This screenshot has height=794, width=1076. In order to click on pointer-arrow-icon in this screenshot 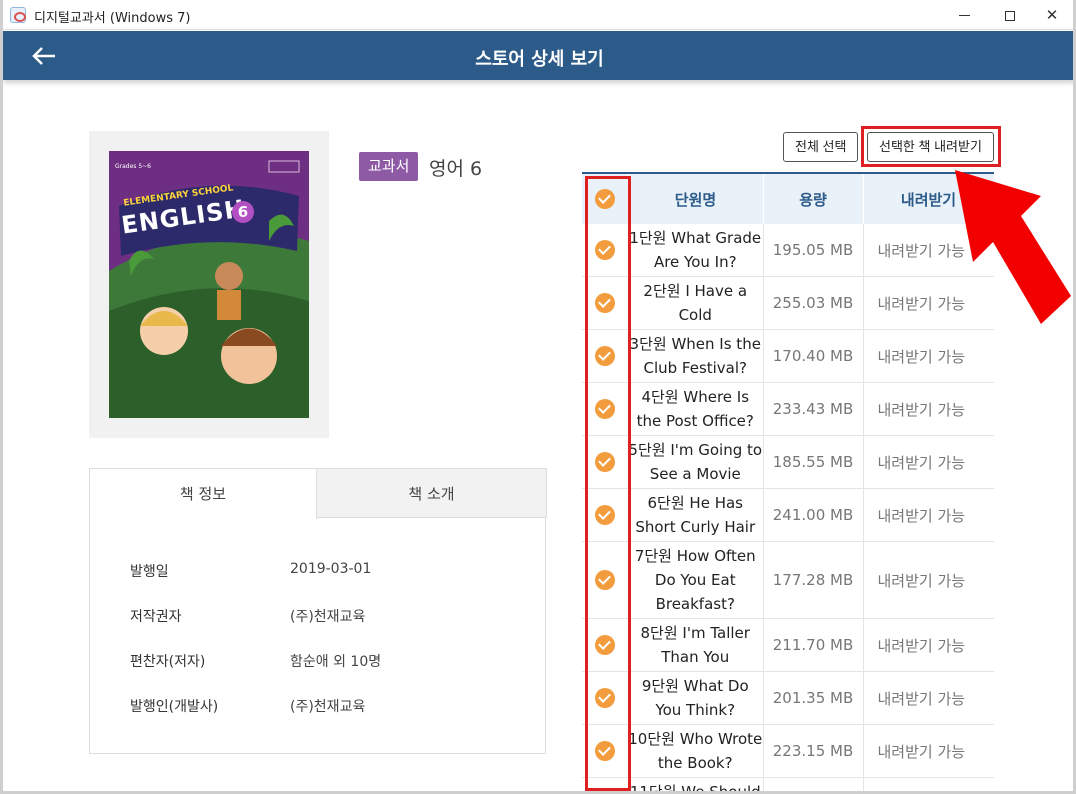, I will do `click(1013, 247)`.